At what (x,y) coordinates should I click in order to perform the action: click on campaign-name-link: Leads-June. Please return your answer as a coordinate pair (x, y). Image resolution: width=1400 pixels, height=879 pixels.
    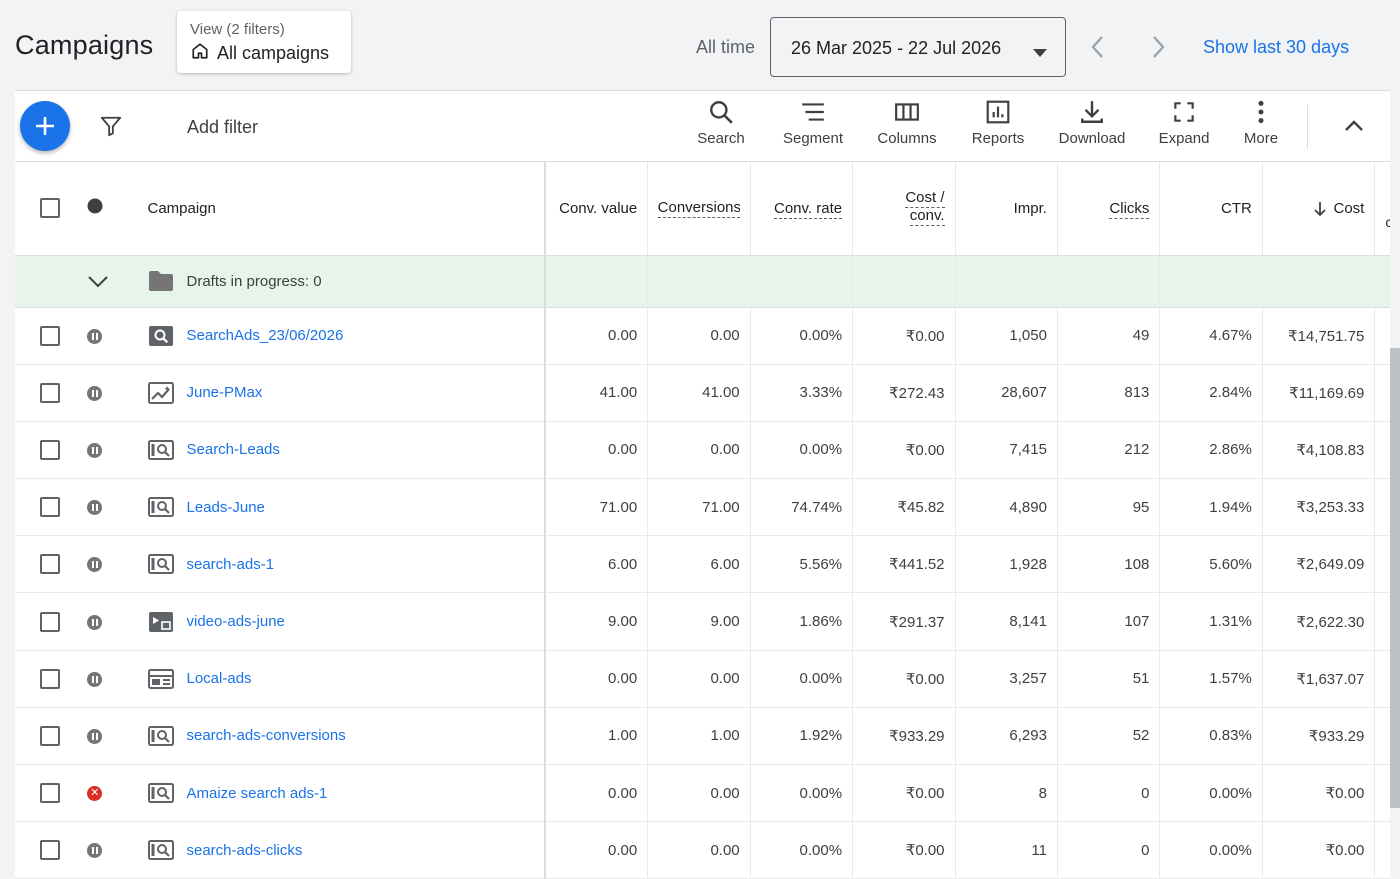
    Looking at the image, I should click on (226, 507).